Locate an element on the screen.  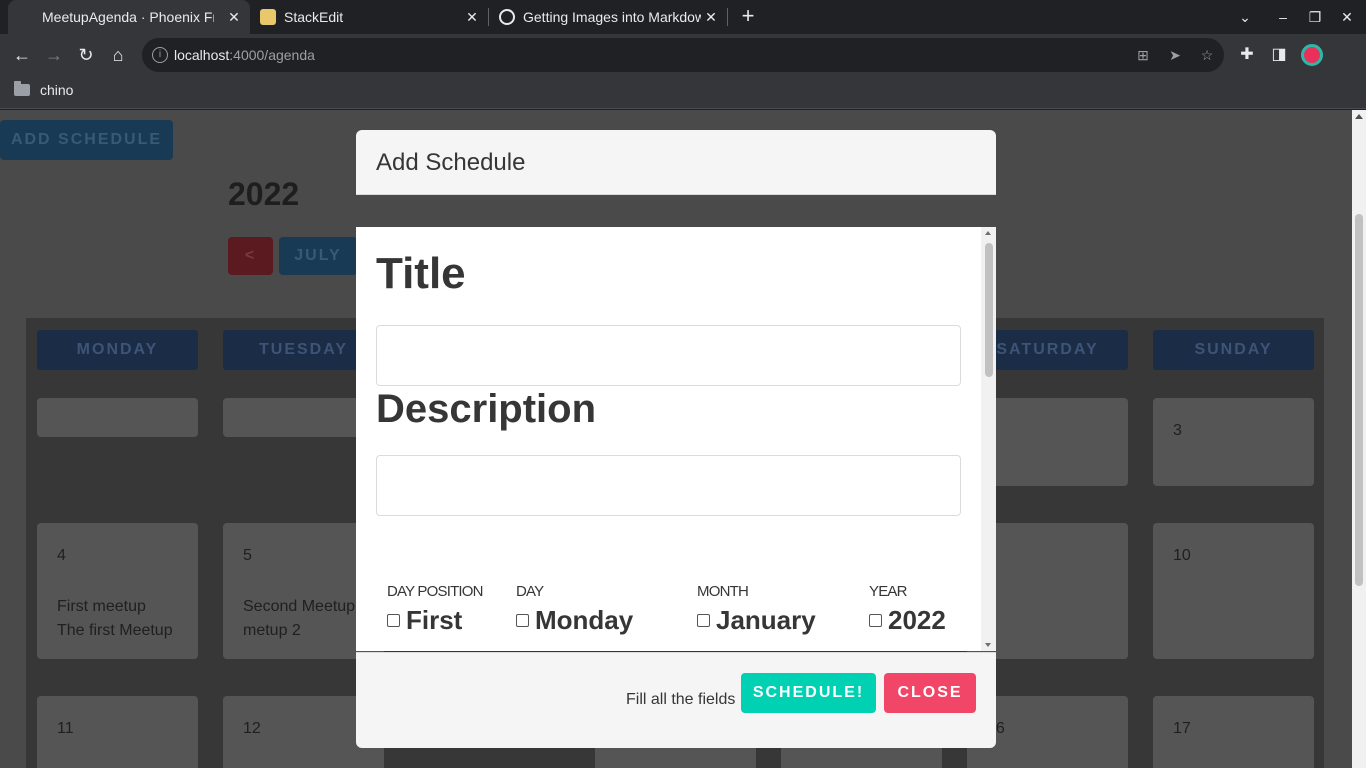
stackedit-favicon-icon is located at coordinates (268, 17).